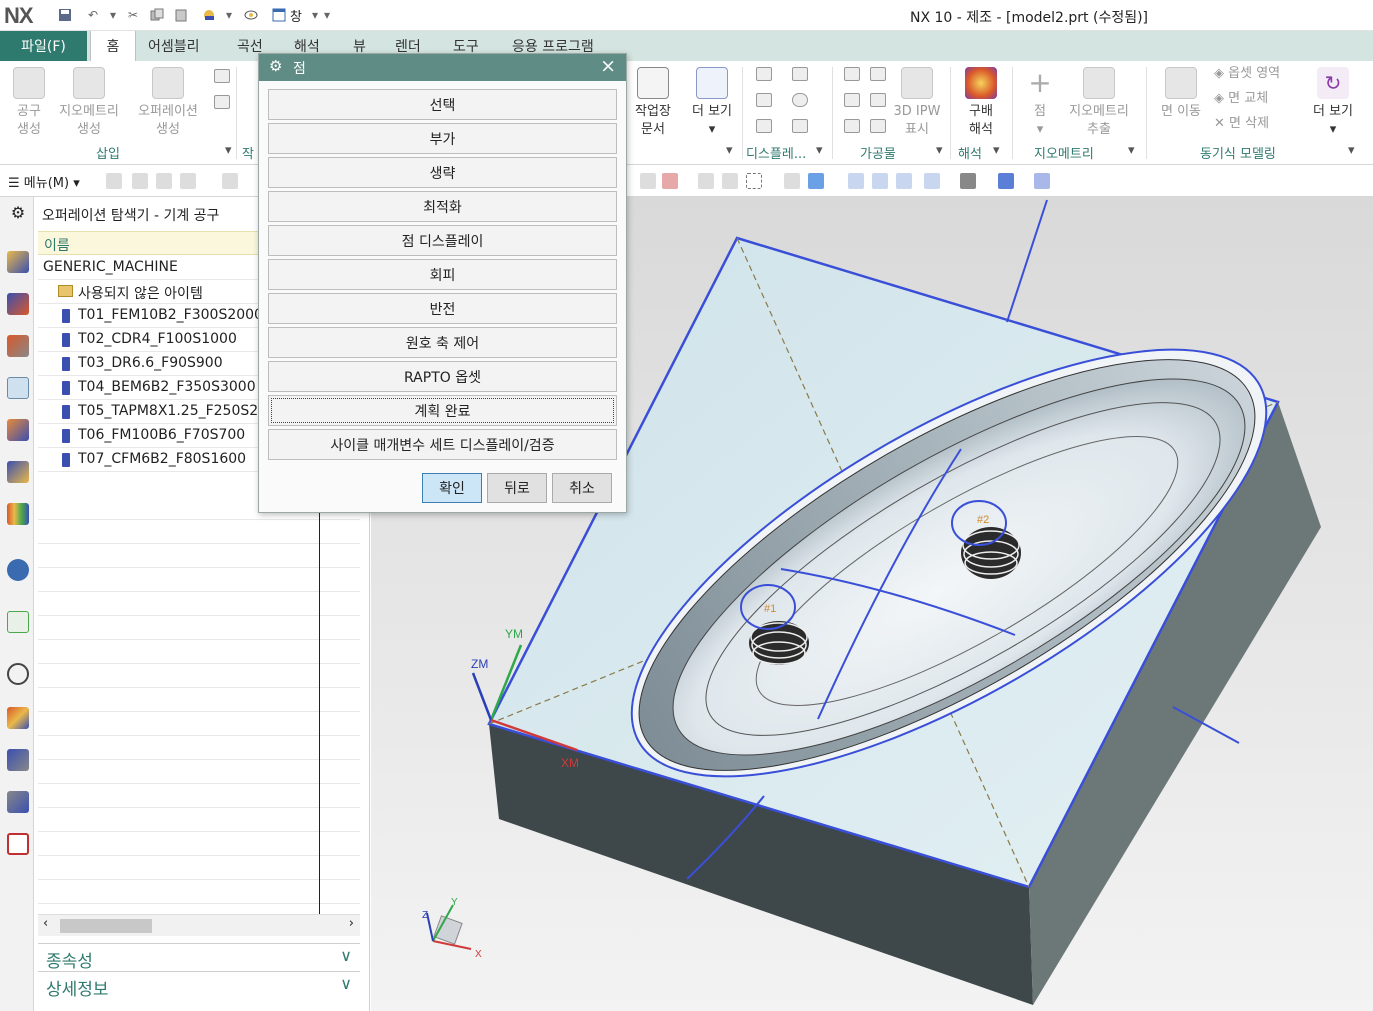  I want to click on create-geometry-button: 지오메트리 생성, so click(89, 103).